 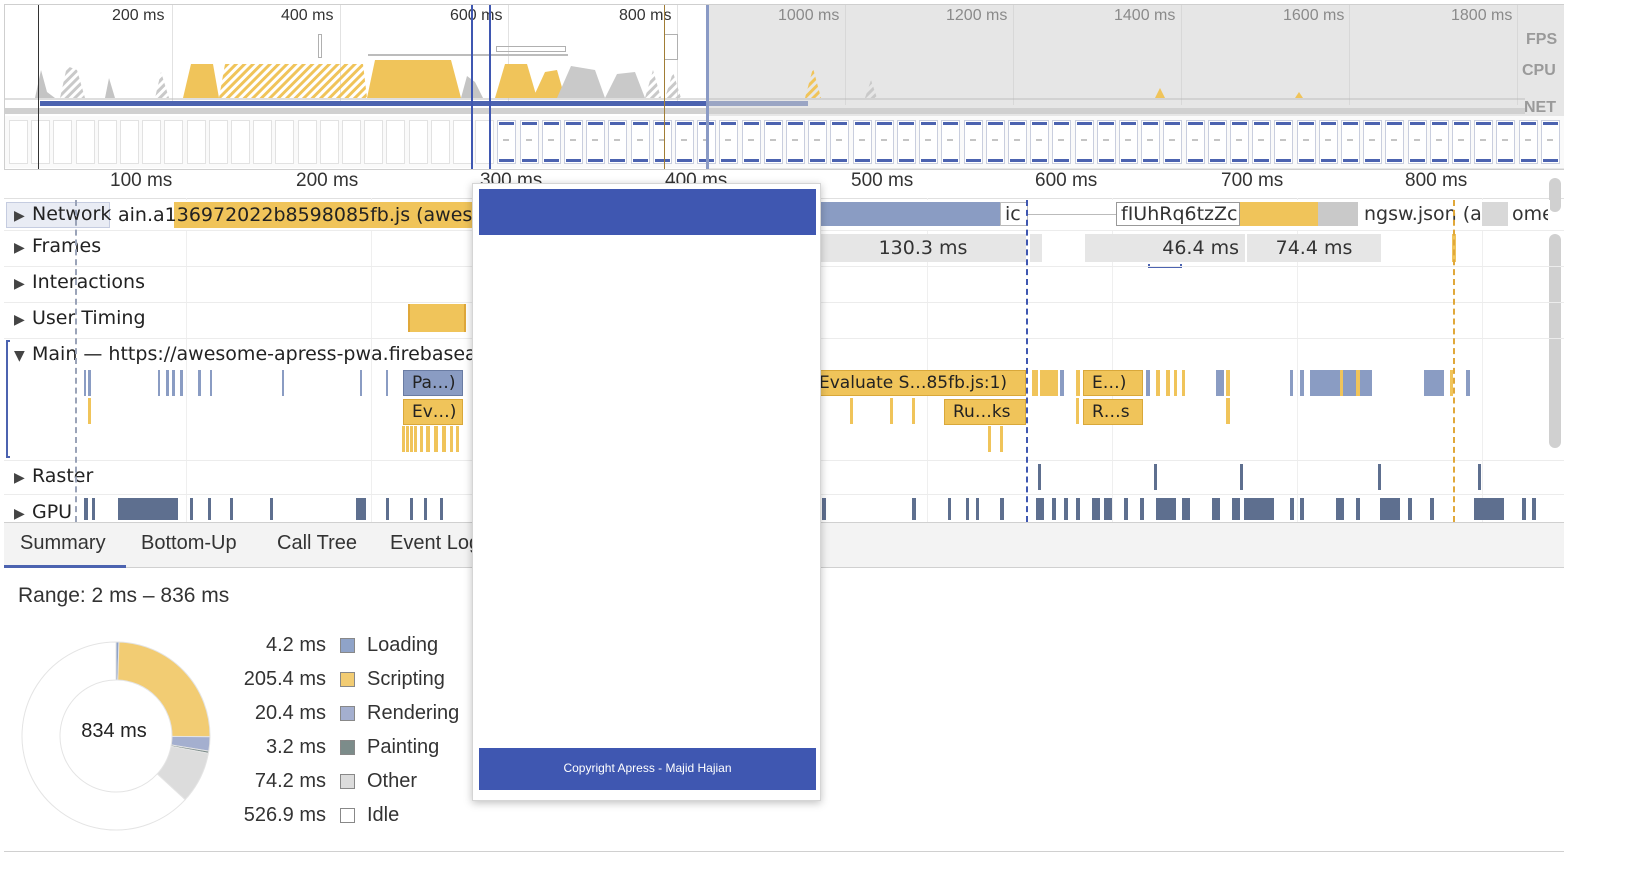 I want to click on tab-event-log: Event Log, so click(x=435, y=543).